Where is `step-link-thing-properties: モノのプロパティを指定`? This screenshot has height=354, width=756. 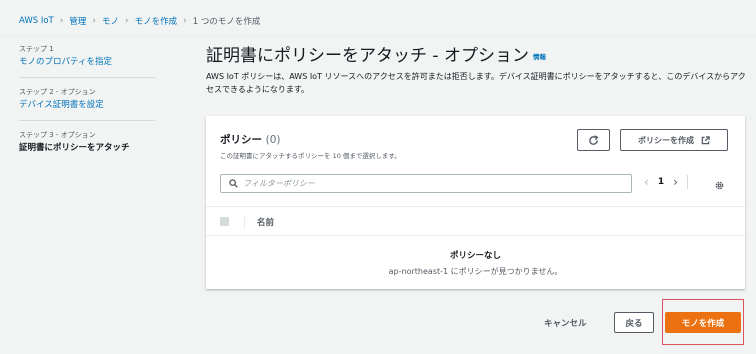
step-link-thing-properties: モノのプロパティを指定 is located at coordinates (87, 62).